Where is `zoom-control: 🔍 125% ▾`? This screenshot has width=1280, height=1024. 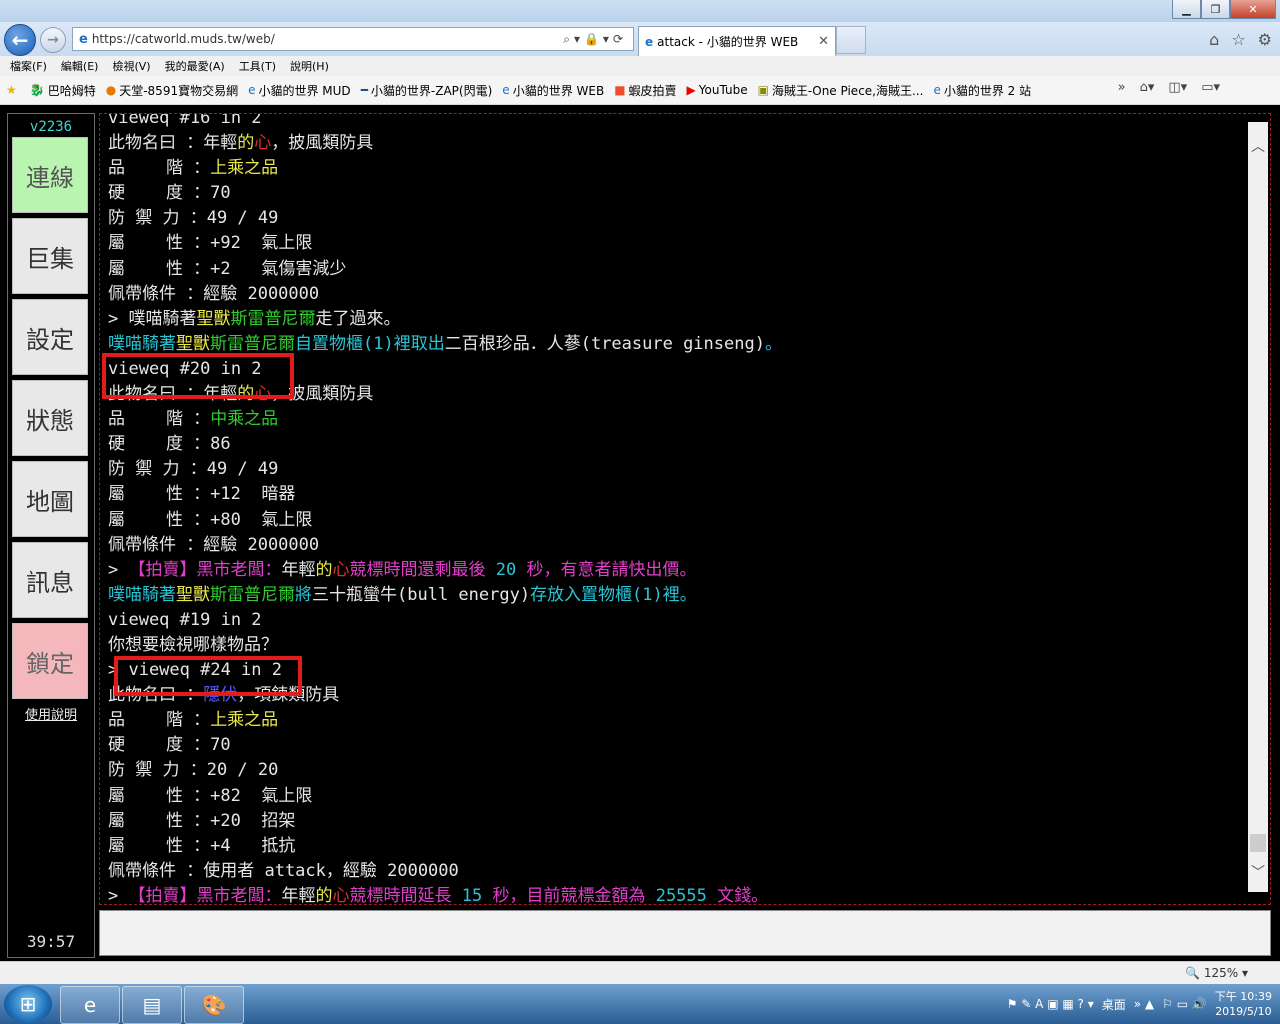
zoom-control: 🔍 125% ▾ is located at coordinates (1216, 973).